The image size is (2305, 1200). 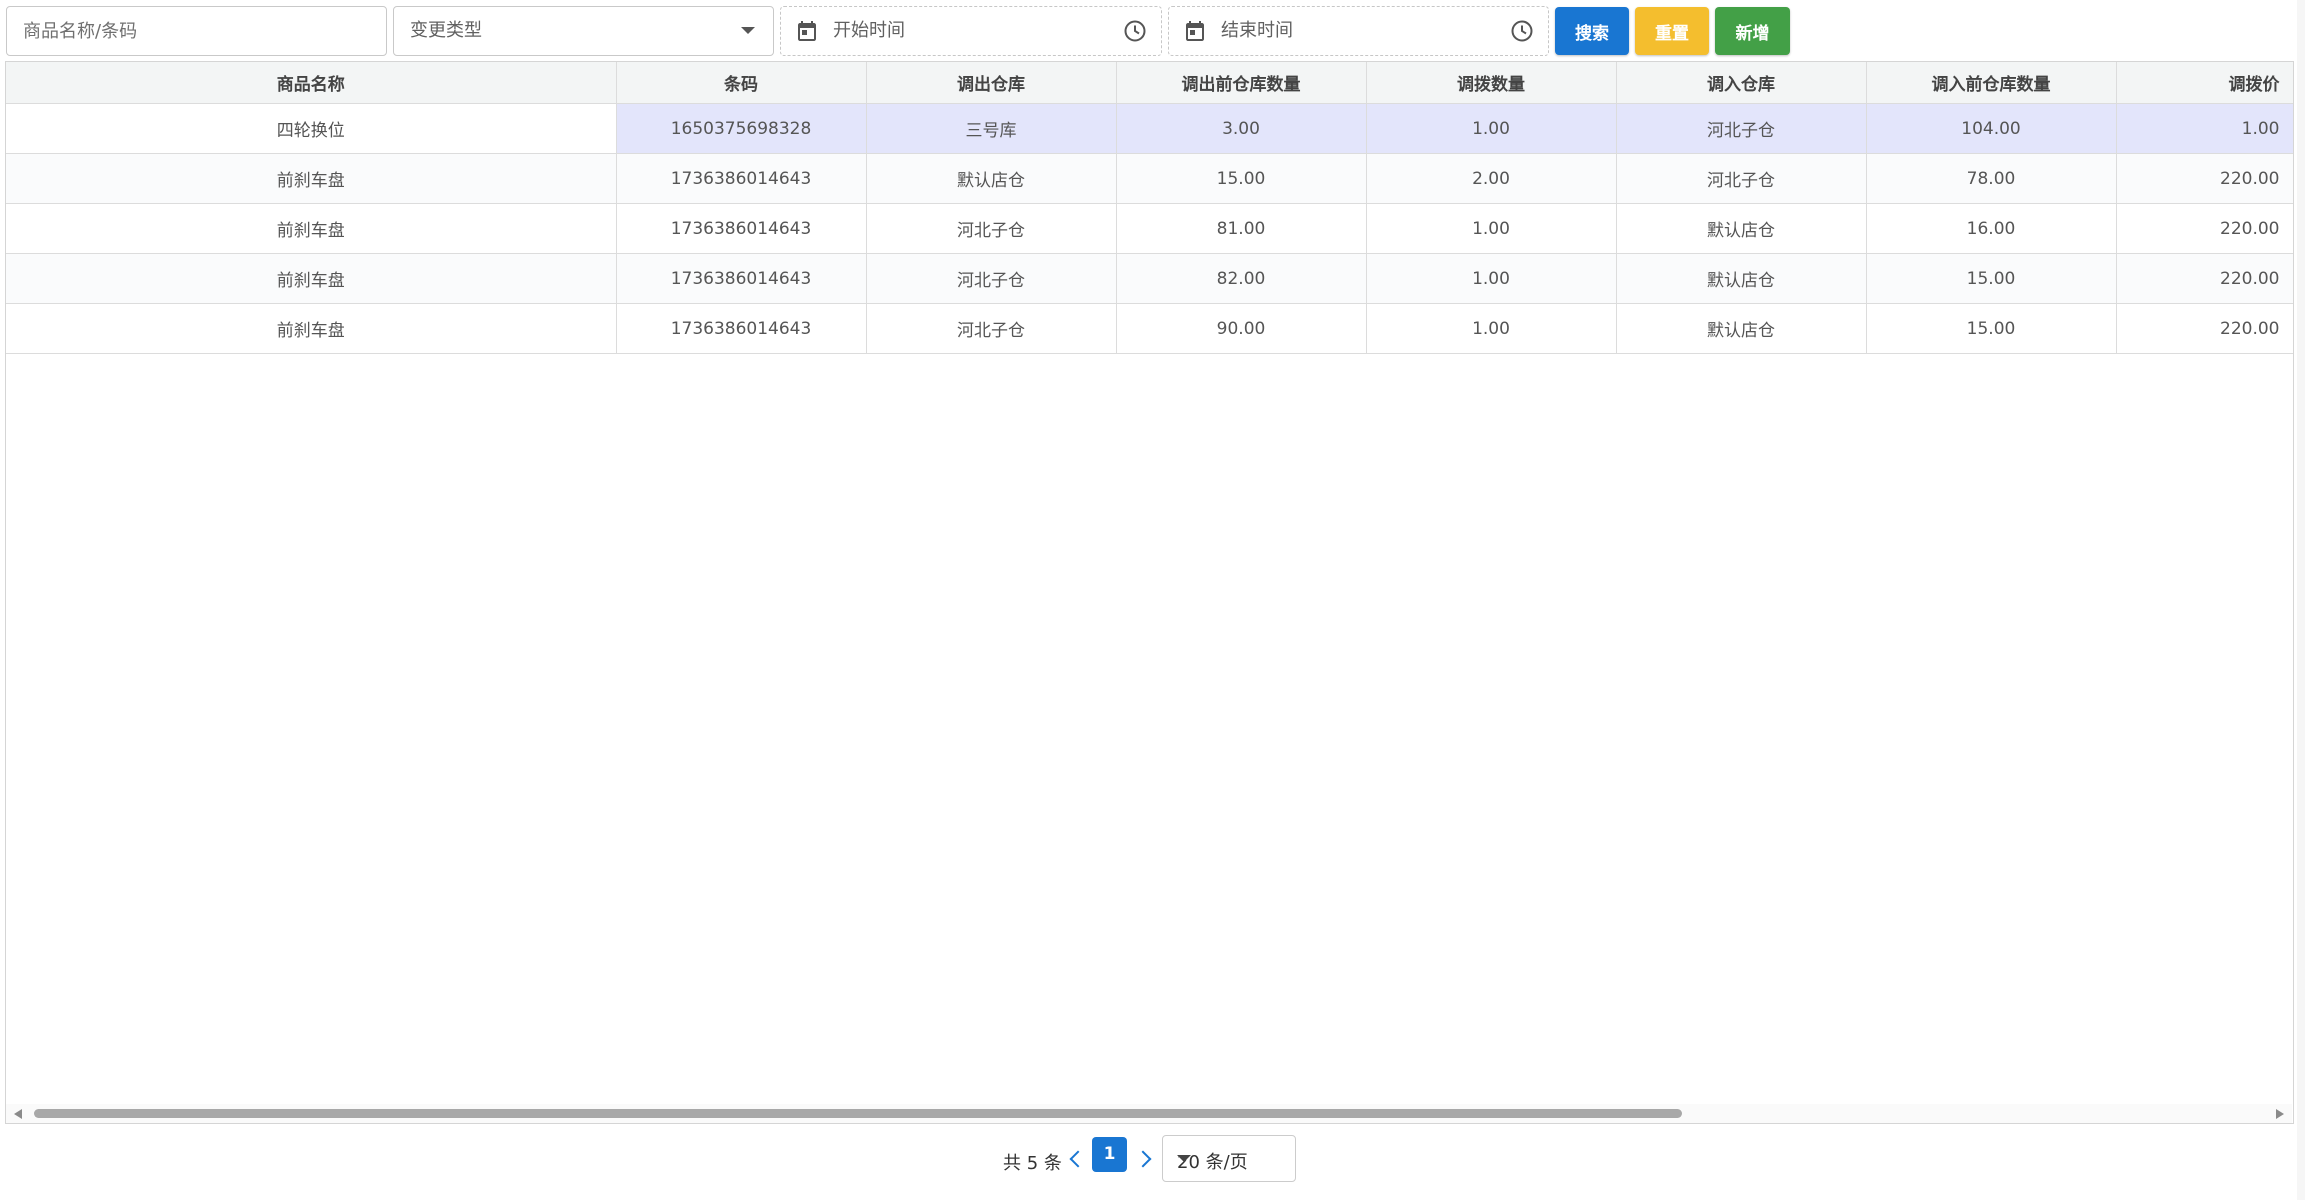 What do you see at coordinates (1991, 83) in the screenshot?
I see `column-header-target-qty-before: 调入前仓库数量` at bounding box center [1991, 83].